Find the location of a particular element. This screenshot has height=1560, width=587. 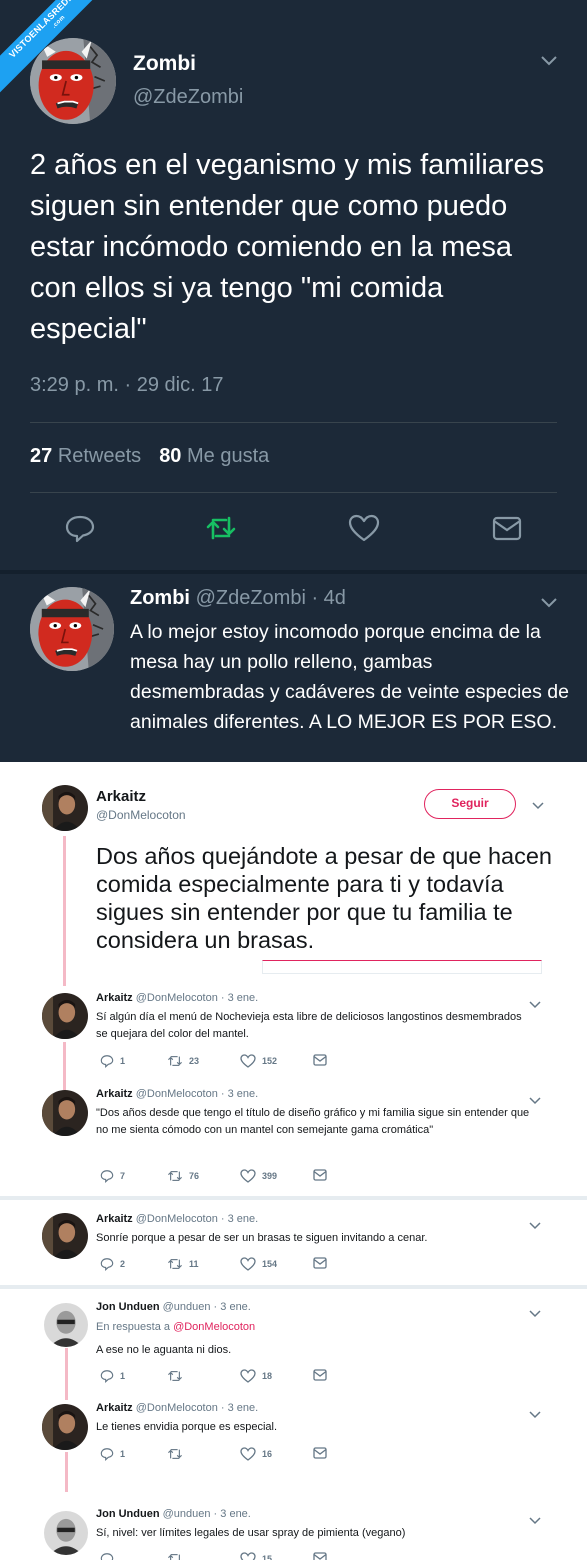

thread-author: Zombi @ZdeZombi · 4d is located at coordinates (238, 598).